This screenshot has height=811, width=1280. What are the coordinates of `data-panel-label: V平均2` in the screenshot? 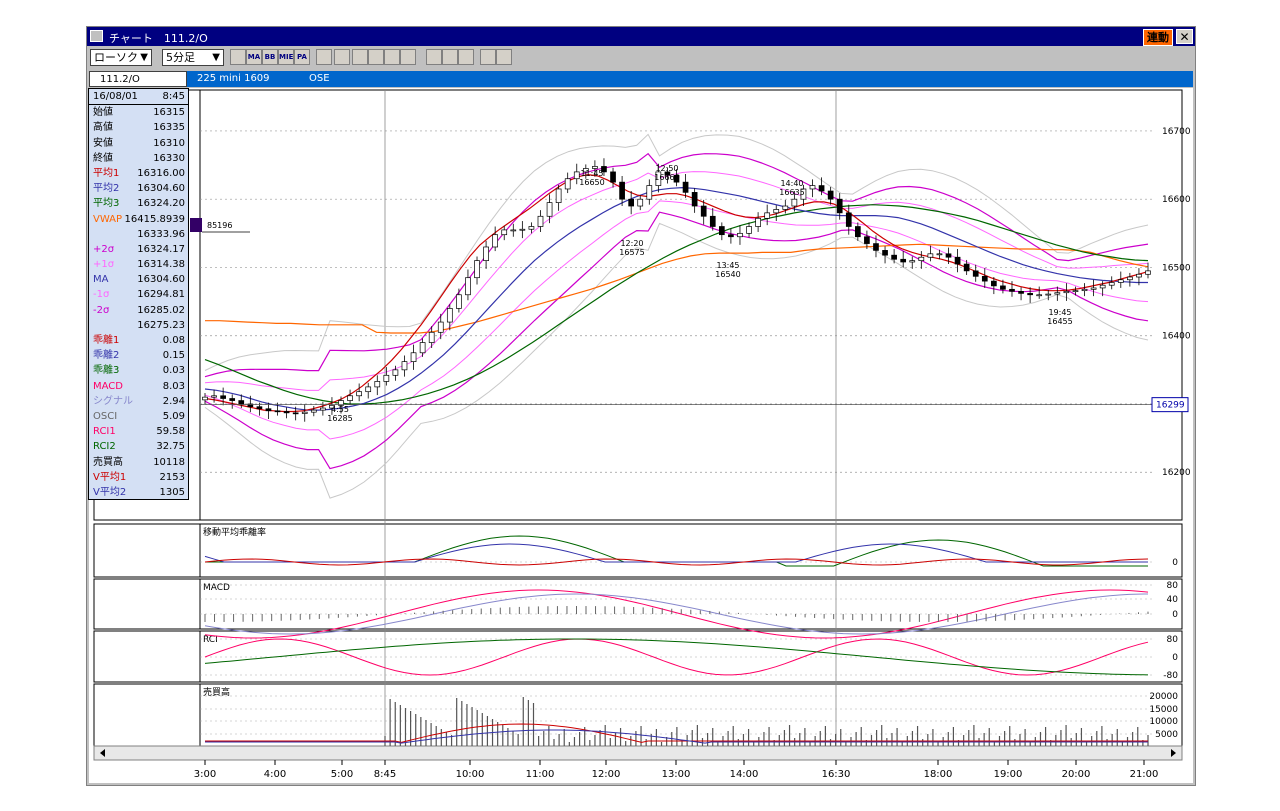 It's located at (110, 492).